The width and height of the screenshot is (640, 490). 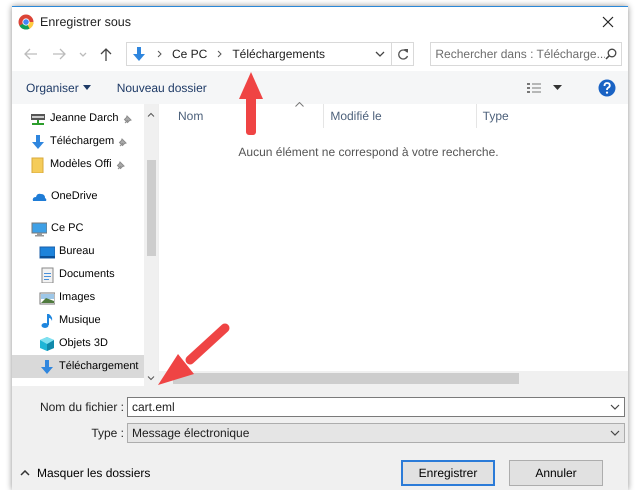 I want to click on list-view-icon, so click(x=534, y=88).